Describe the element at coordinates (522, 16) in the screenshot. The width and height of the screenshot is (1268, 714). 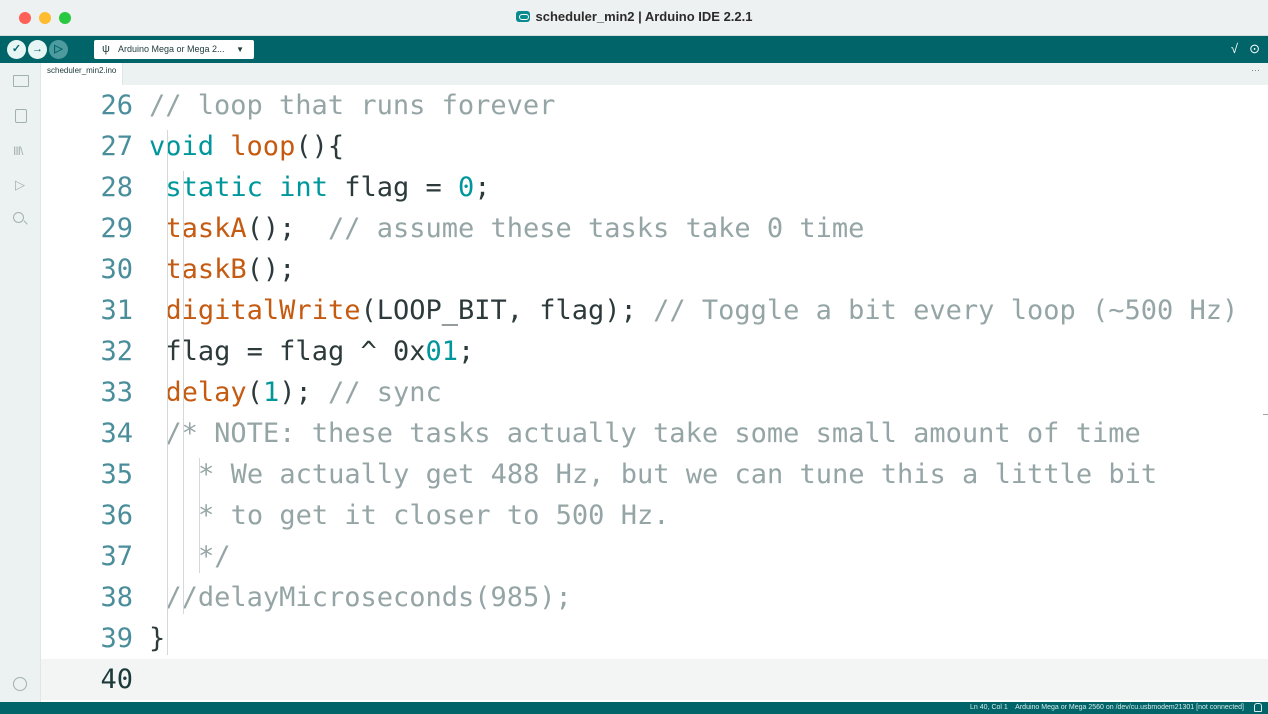
I see `arduino-logo-icon` at that location.